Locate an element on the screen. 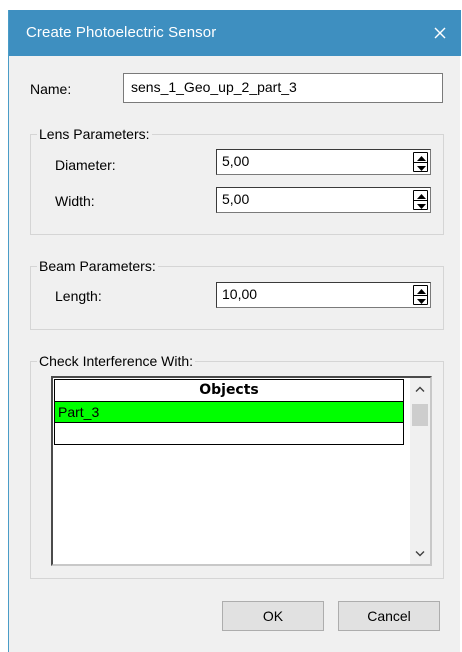 The height and width of the screenshot is (652, 462). beam-parameters-title: Beam Parameters: is located at coordinates (97, 266).